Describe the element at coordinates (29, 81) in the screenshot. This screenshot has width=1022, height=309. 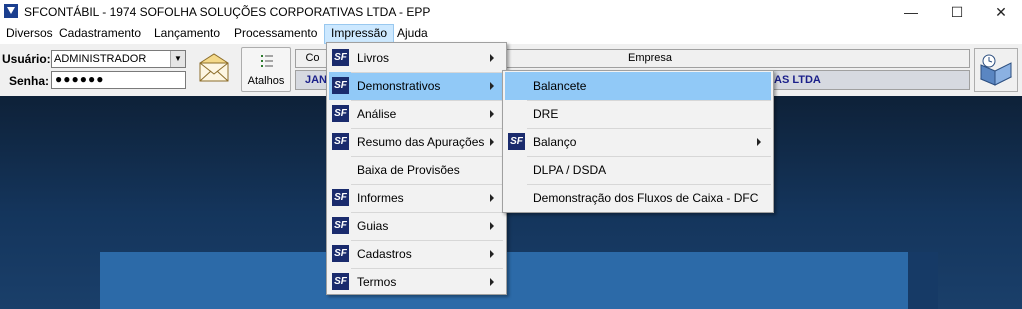
I see `senha-label: Senha:` at that location.